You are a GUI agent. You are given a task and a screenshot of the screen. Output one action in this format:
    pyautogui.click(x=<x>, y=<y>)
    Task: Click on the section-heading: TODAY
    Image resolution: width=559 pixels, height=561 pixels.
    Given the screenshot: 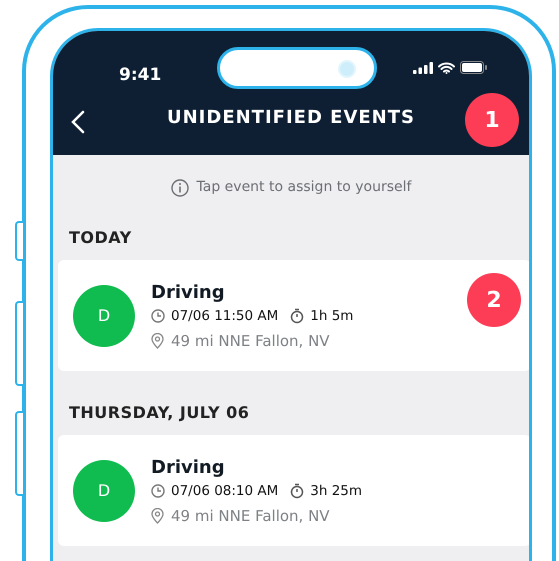 What is the action you would take?
    pyautogui.click(x=100, y=238)
    